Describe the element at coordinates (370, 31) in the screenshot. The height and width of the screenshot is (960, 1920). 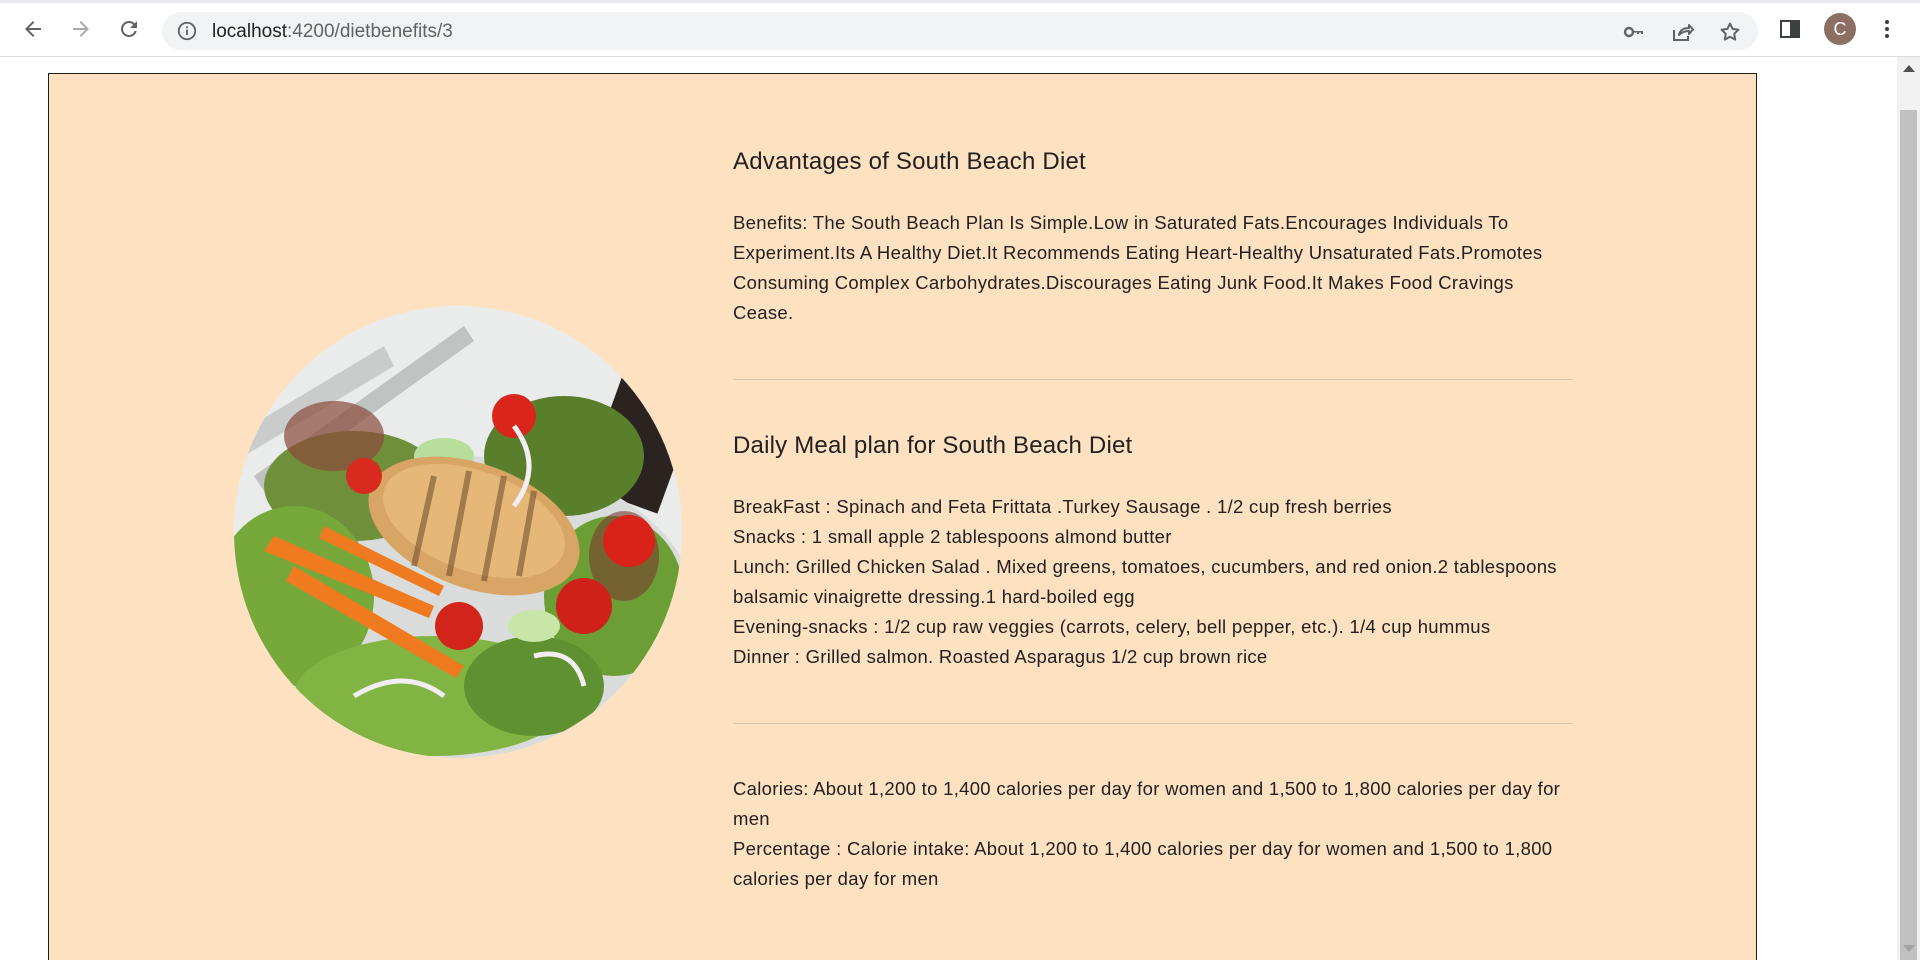
I see `url-path: :4200/dietbenefits/3` at that location.